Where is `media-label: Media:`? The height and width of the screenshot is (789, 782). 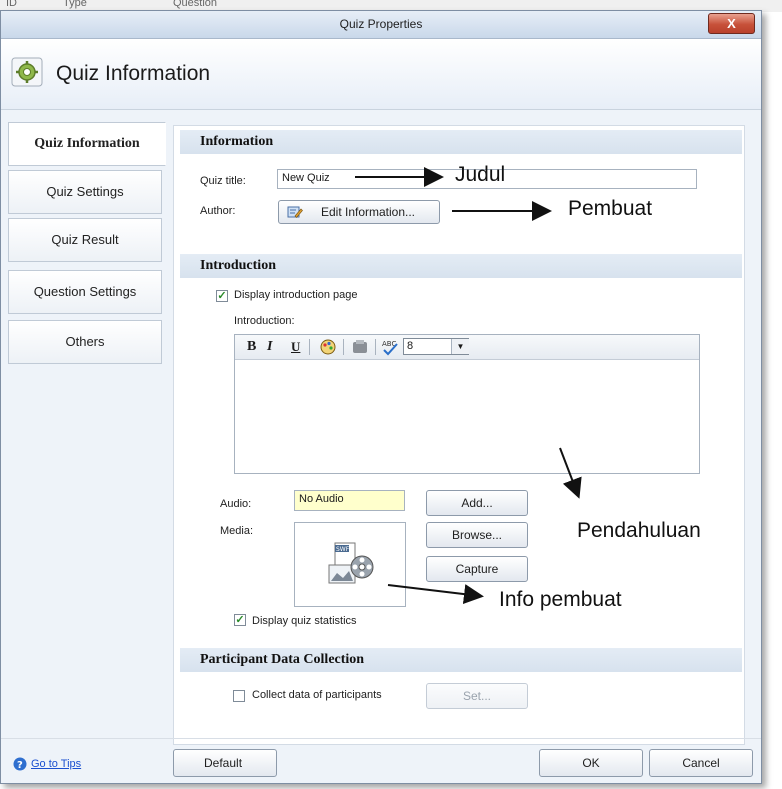
media-label: Media: is located at coordinates (237, 531).